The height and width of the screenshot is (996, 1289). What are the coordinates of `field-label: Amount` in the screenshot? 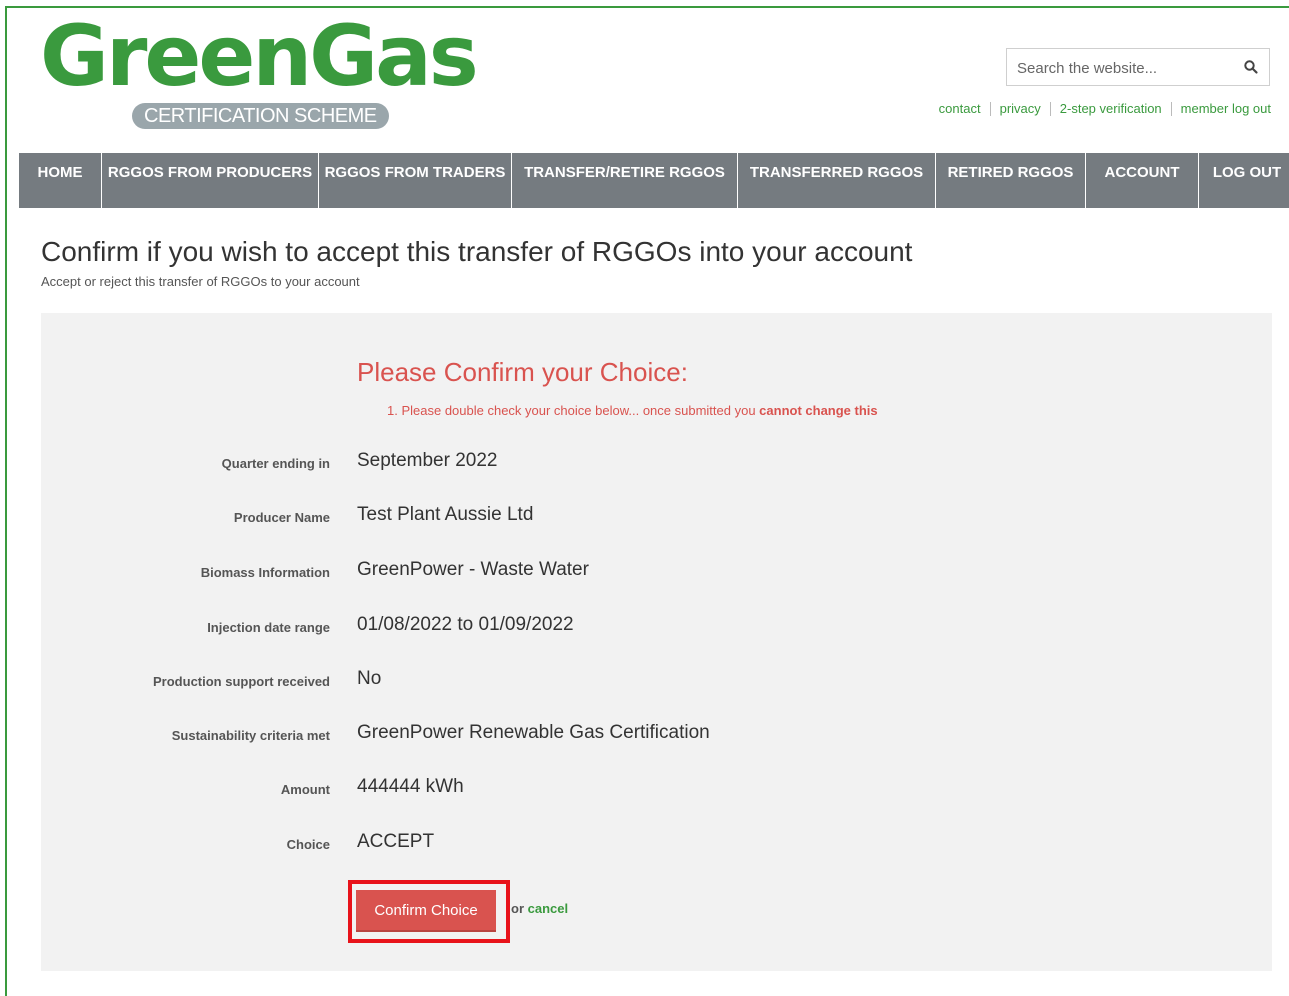 It's located at (305, 789).